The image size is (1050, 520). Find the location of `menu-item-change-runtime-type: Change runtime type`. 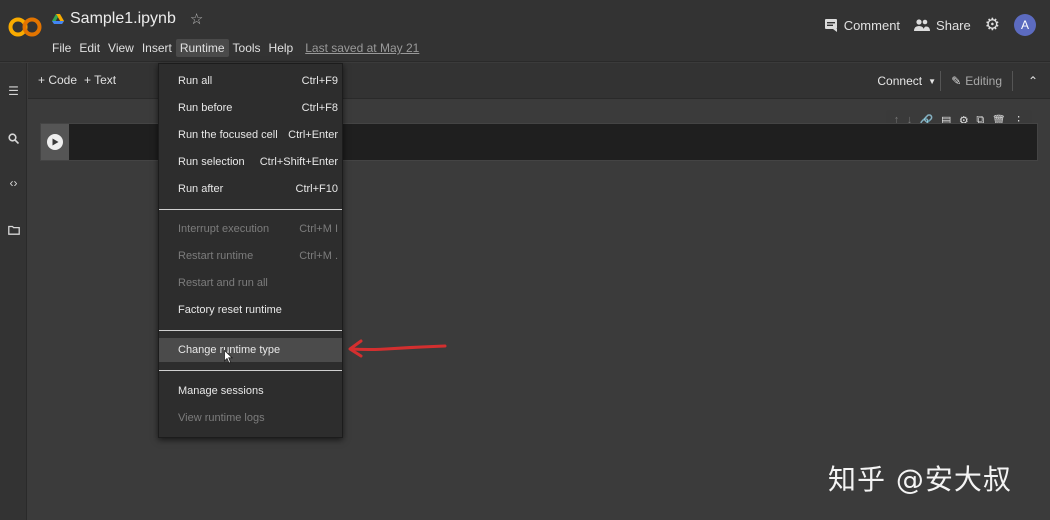

menu-item-change-runtime-type: Change runtime type is located at coordinates (250, 350).